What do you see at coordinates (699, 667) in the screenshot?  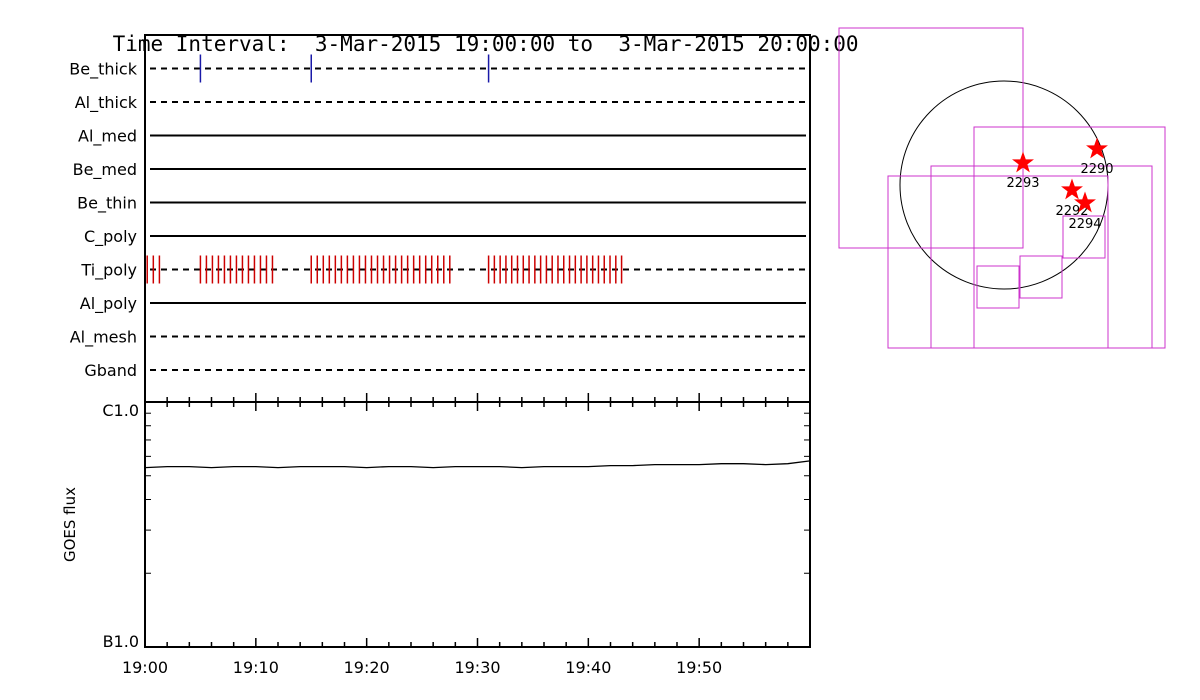 I see `x-tick-label-5: 19:50` at bounding box center [699, 667].